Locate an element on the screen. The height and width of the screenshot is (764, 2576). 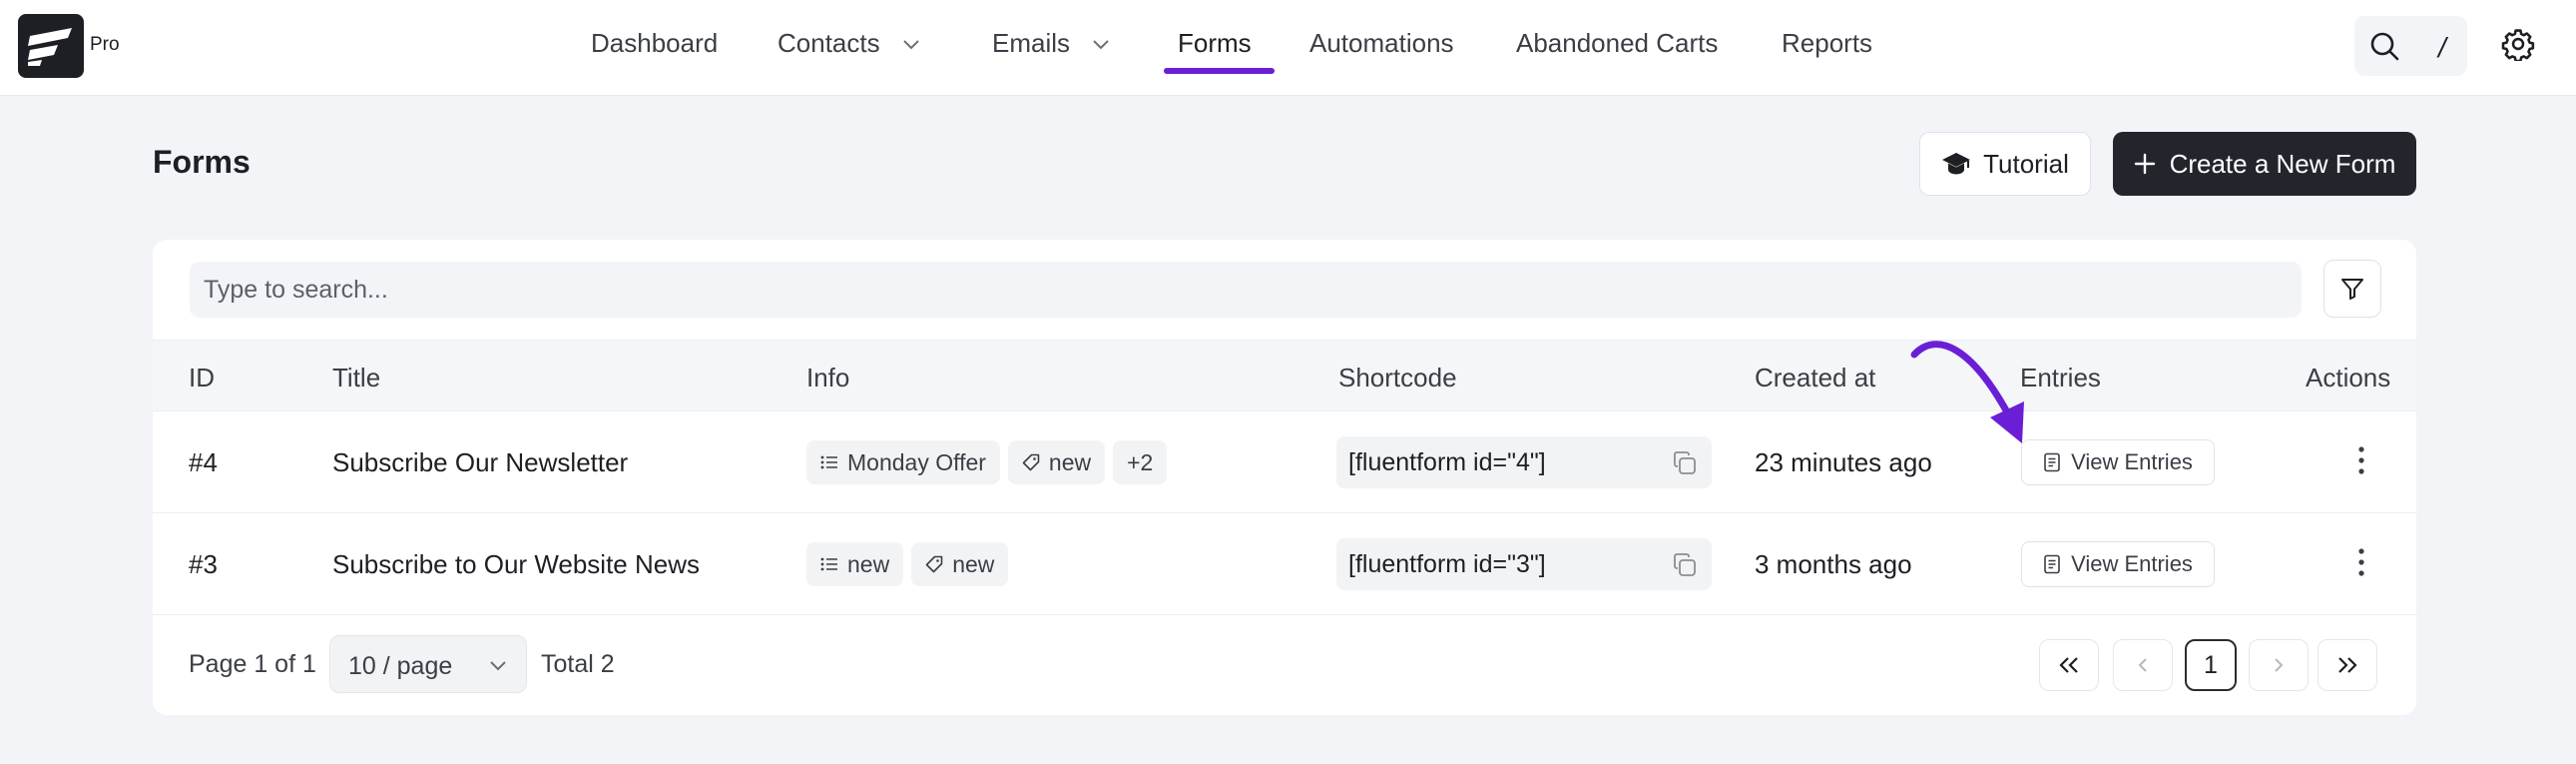
column-header-created-at: Created at is located at coordinates (1816, 378).